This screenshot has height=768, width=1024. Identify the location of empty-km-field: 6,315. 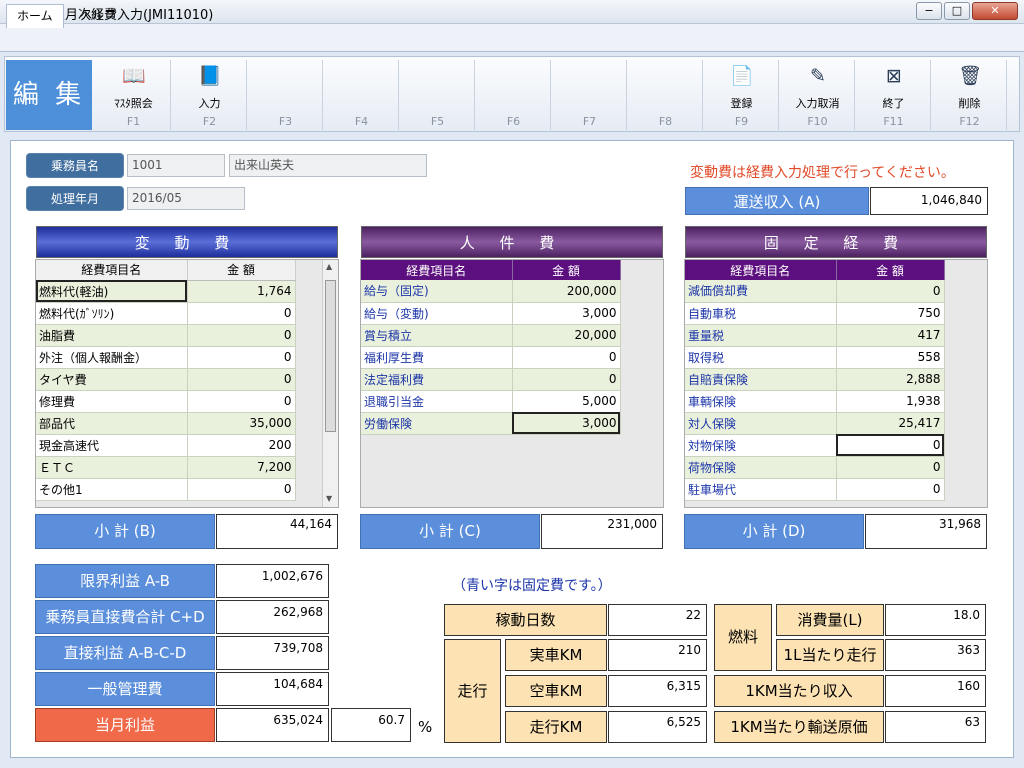
(657, 691).